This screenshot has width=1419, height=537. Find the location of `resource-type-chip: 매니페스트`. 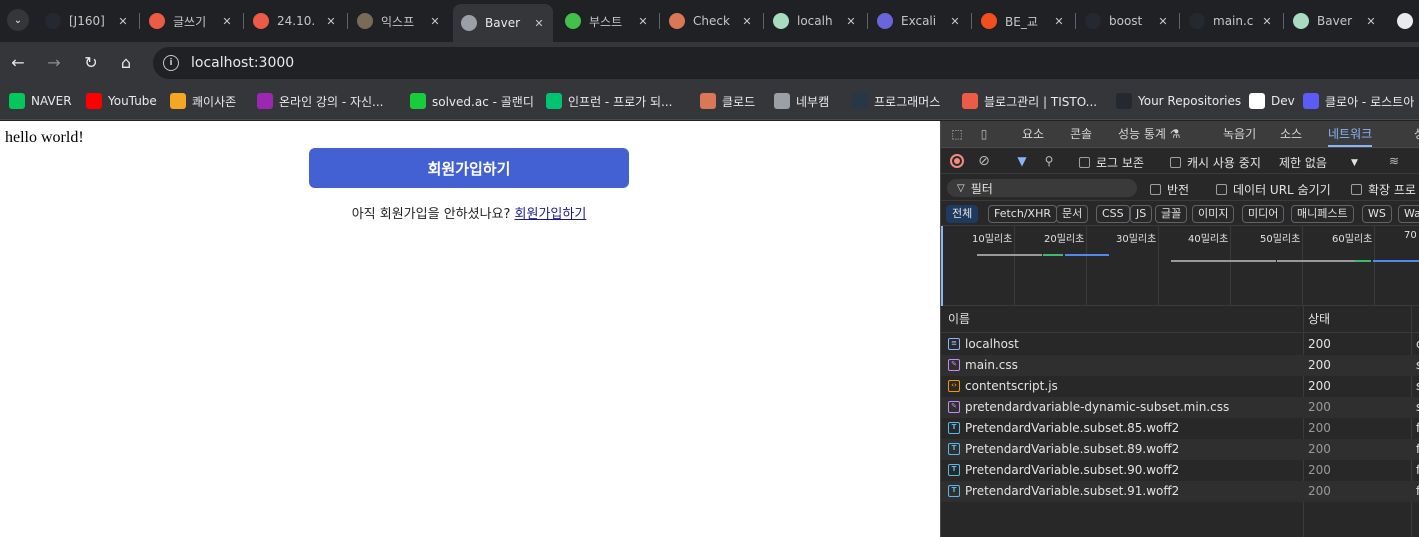

resource-type-chip: 매니페스트 is located at coordinates (1322, 214).